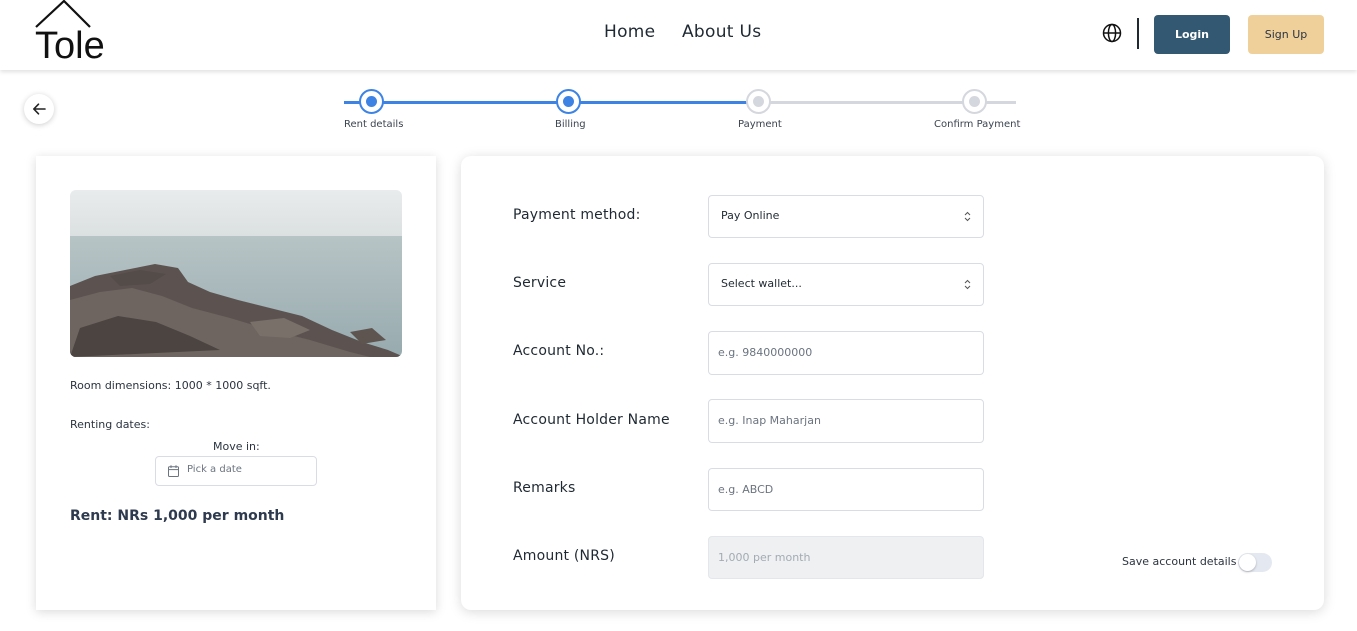 The image size is (1357, 631). Describe the element at coordinates (1286, 34) in the screenshot. I see `signup-button: Sign Up` at that location.